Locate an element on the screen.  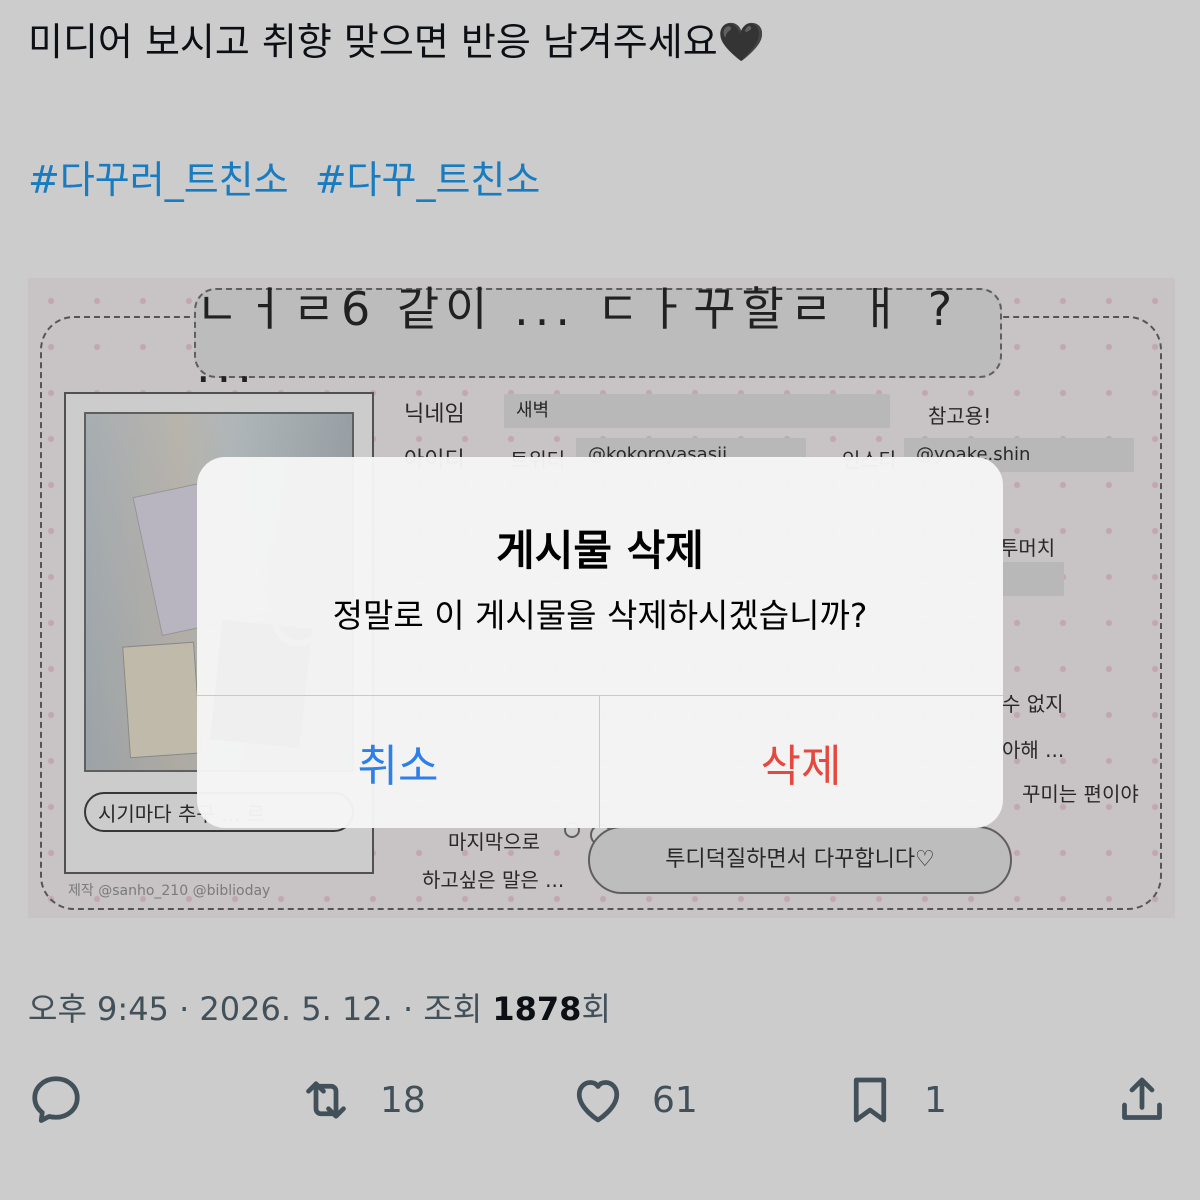
delete-button: 삭제 is located at coordinates (801, 762).